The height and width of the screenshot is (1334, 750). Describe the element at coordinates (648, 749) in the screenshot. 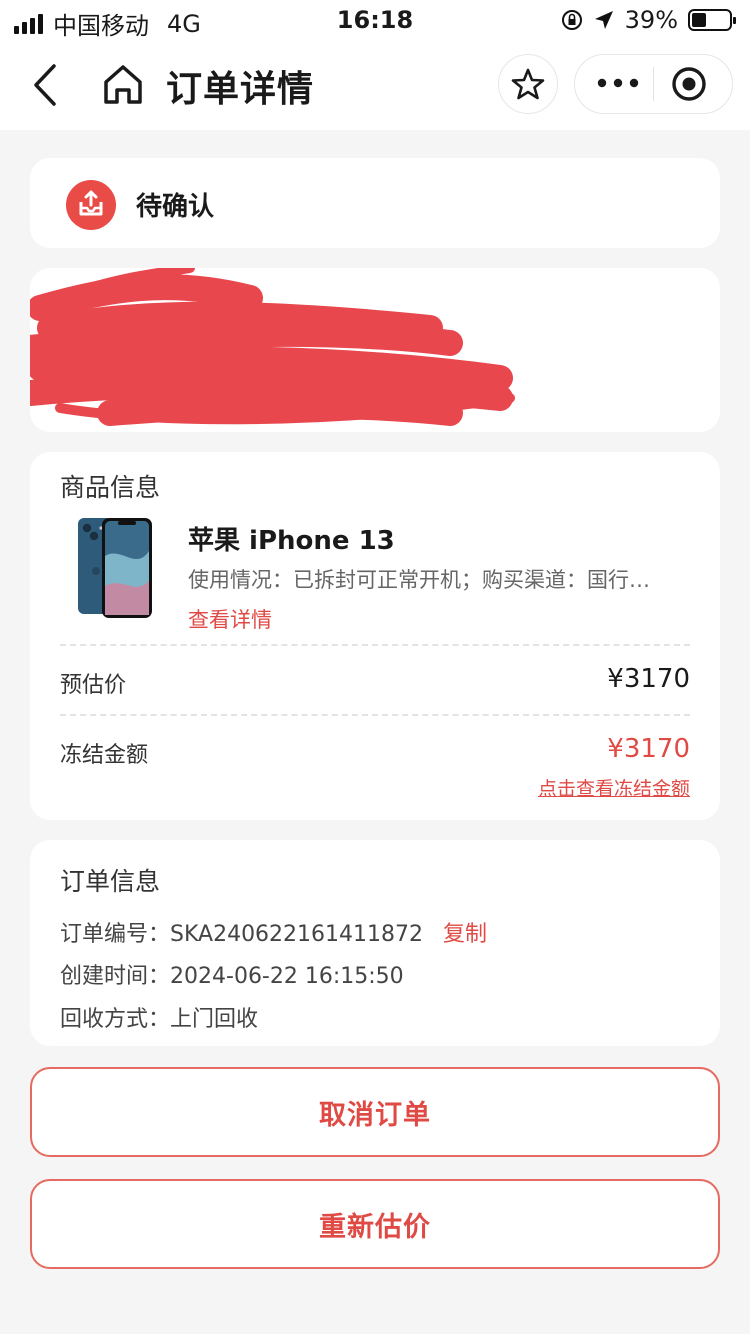

I see `frozen-amount-value: ¥3170` at that location.